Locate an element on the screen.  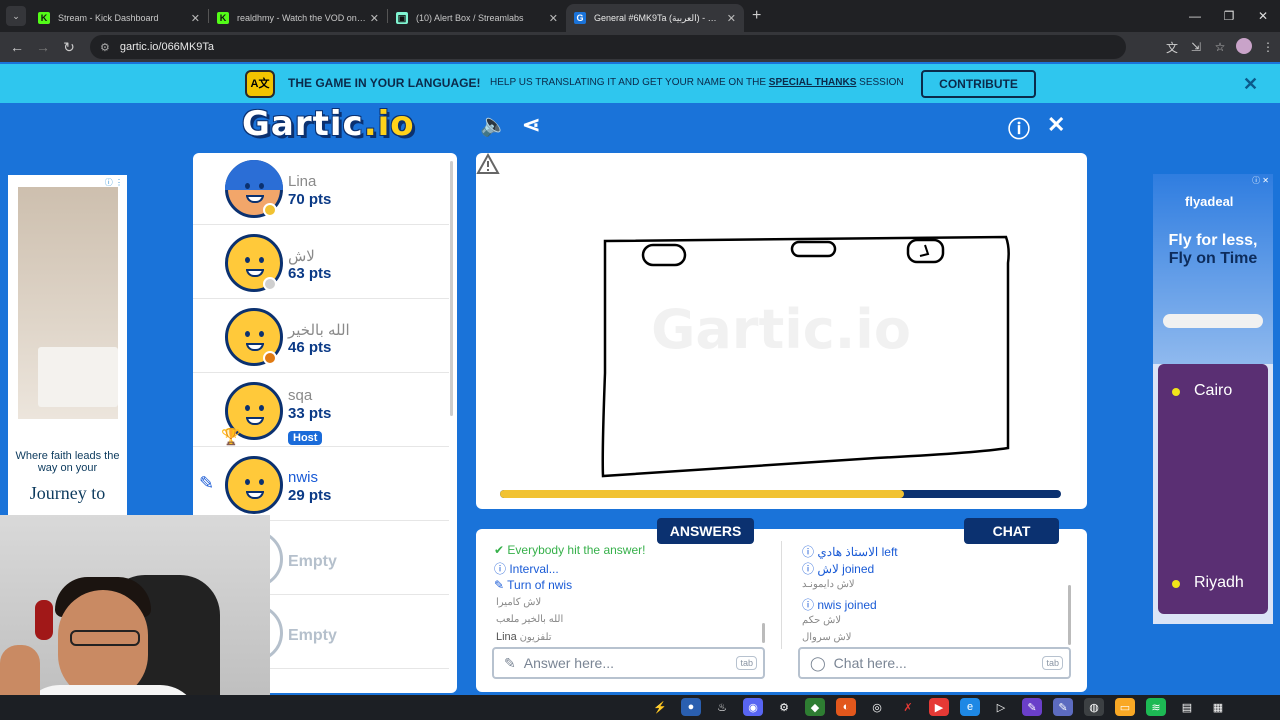
avatar-hair is located at coordinates (254, 175).